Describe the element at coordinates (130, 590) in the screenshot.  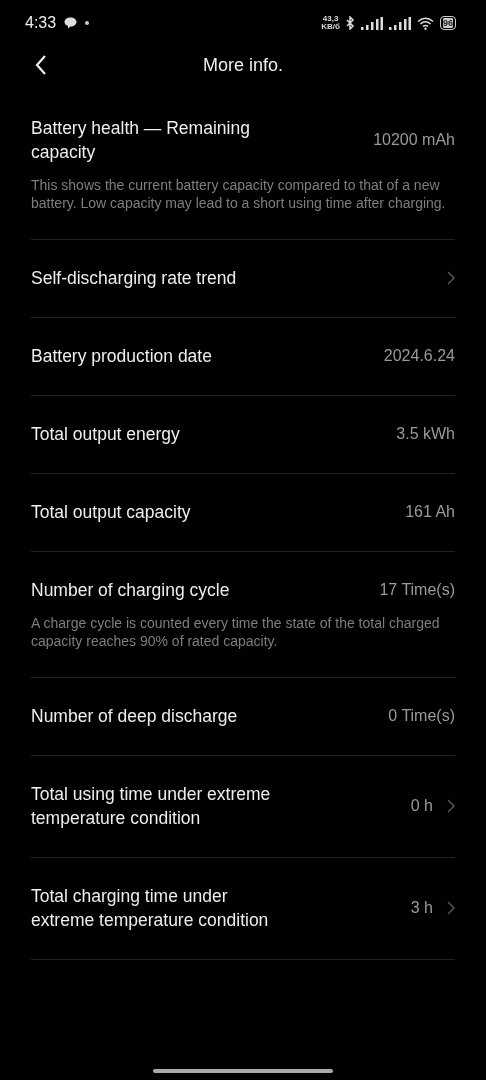
I see `row-title: Number of charging cycle` at that location.